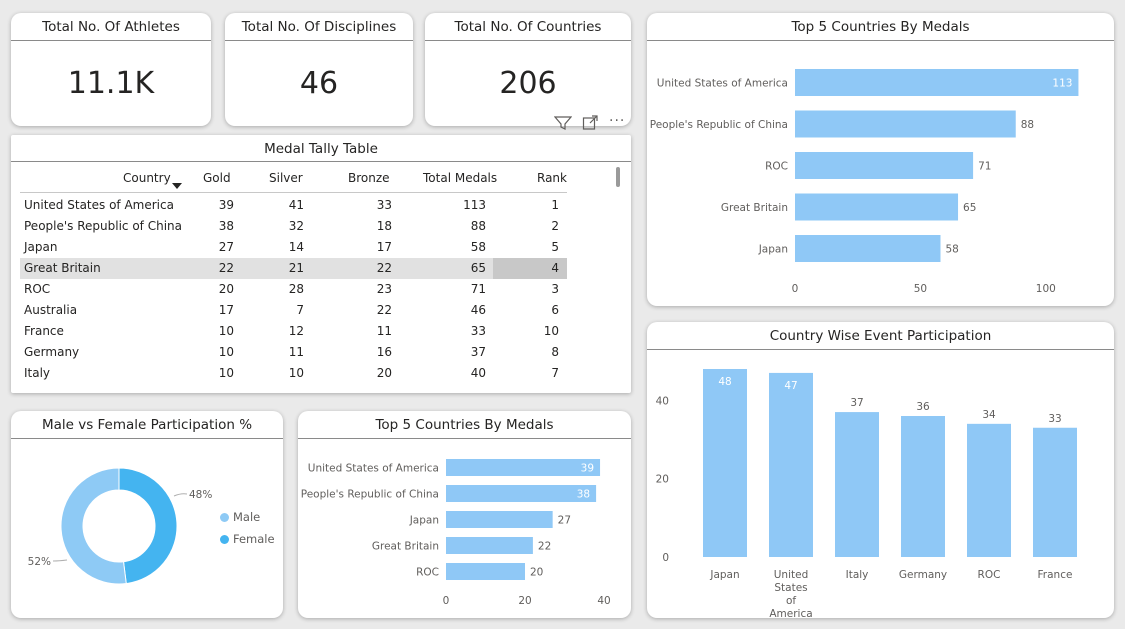 This screenshot has height=629, width=1125. Describe the element at coordinates (226, 226) in the screenshot. I see `table-cell: 38` at that location.